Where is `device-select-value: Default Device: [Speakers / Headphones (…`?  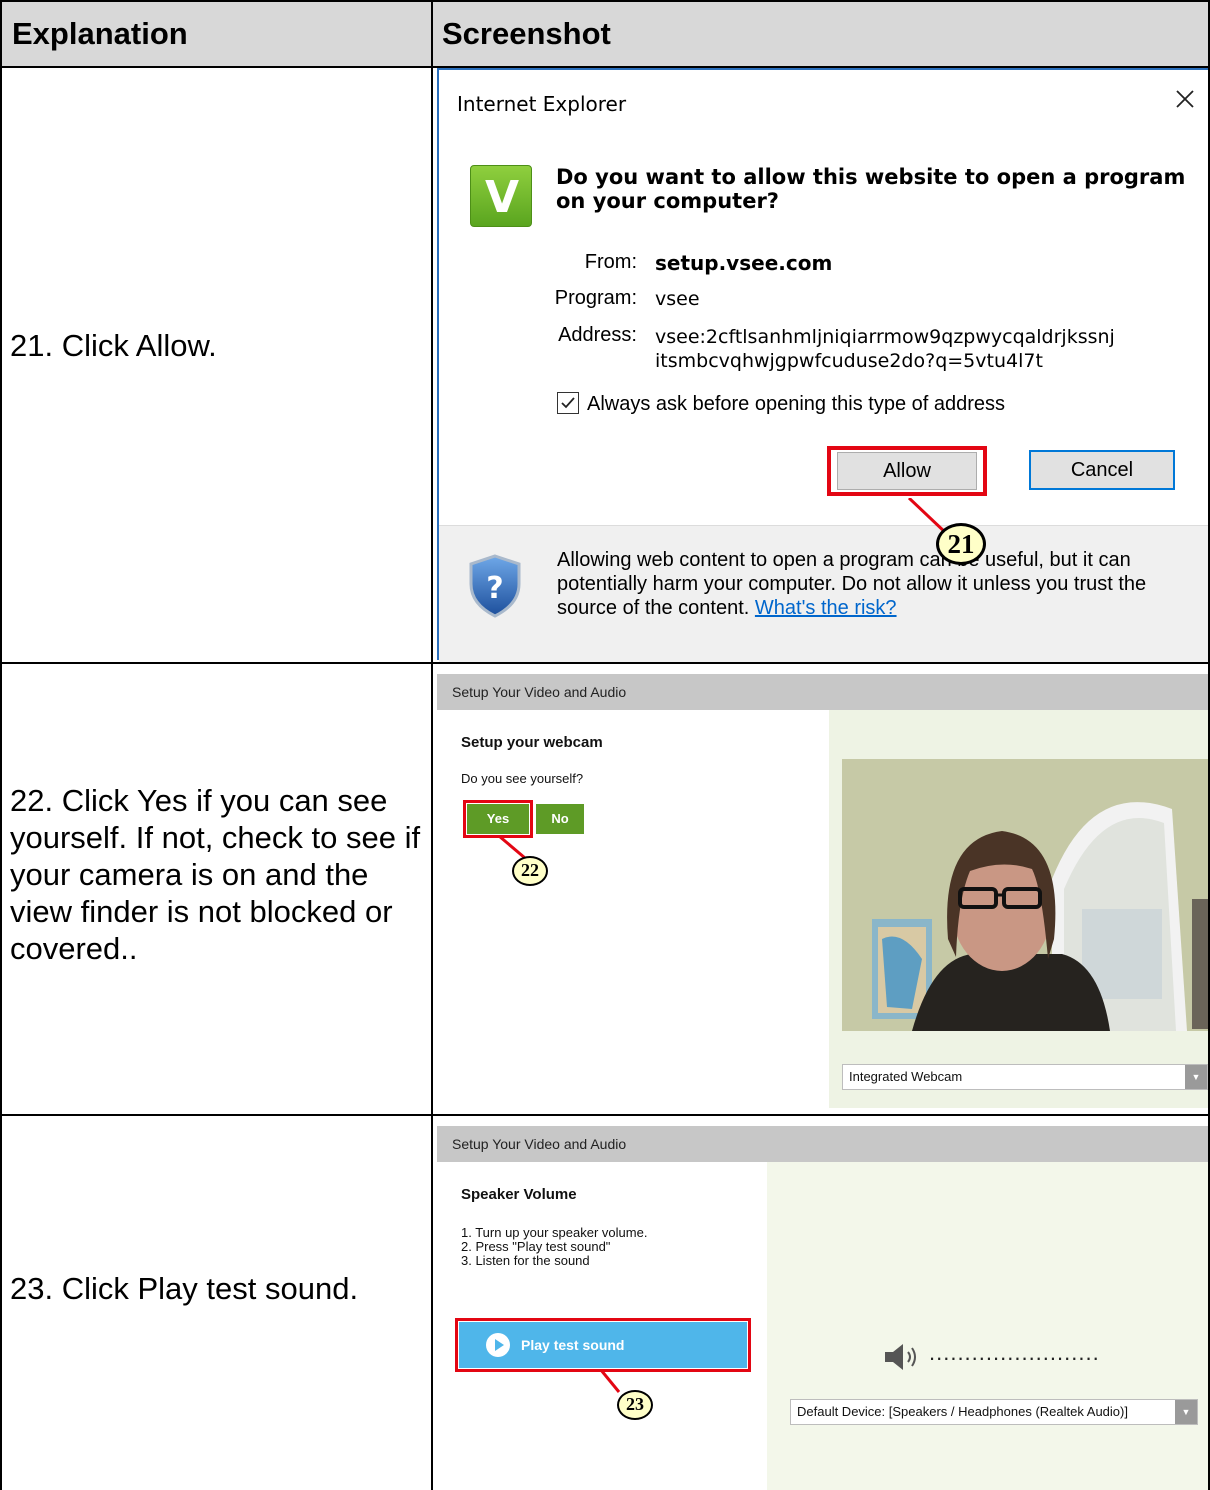 device-select-value: Default Device: [Speakers / Headphones (… is located at coordinates (962, 1411).